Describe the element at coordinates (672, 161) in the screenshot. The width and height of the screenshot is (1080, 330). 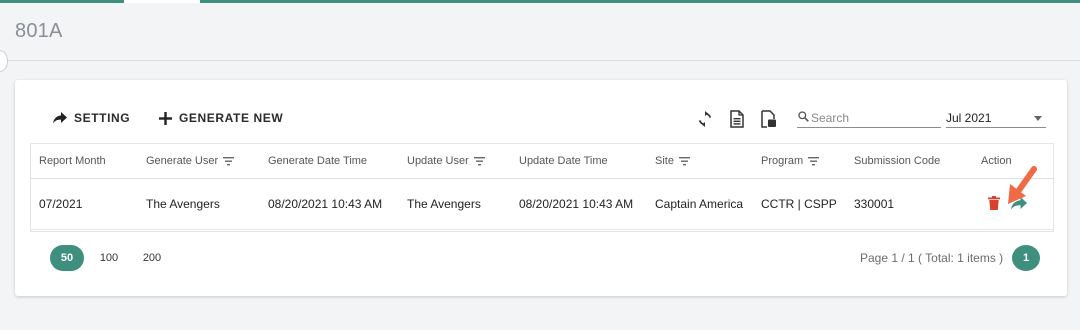
I see `column-header-site: Site` at that location.